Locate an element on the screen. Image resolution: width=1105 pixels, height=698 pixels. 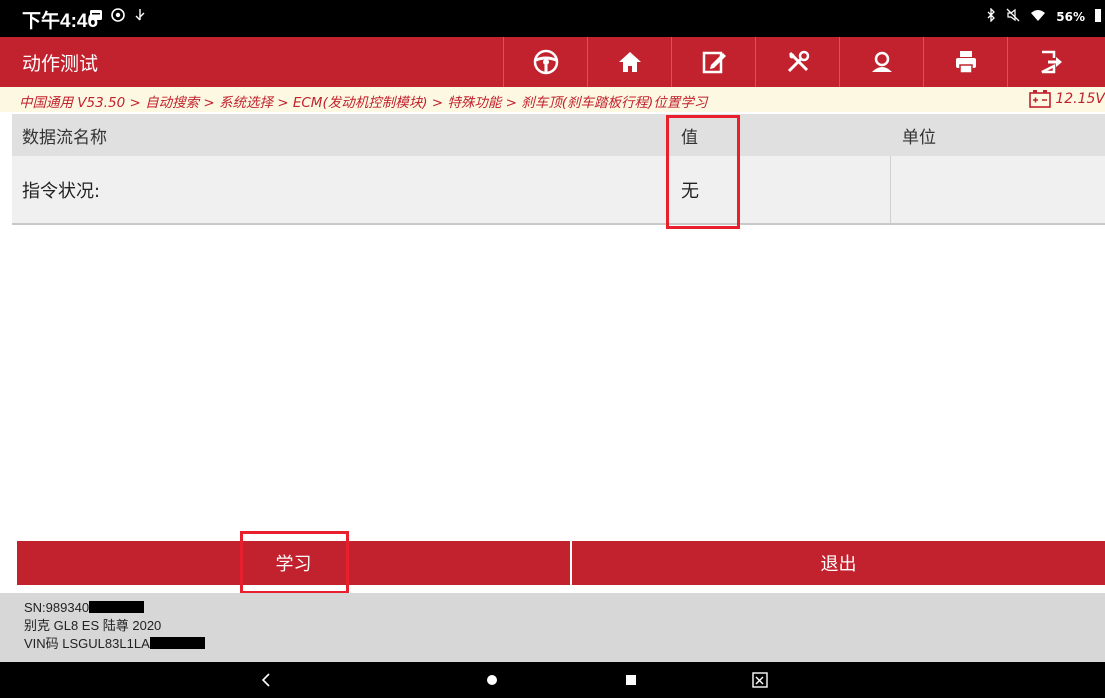
row-unit is located at coordinates (997, 189).